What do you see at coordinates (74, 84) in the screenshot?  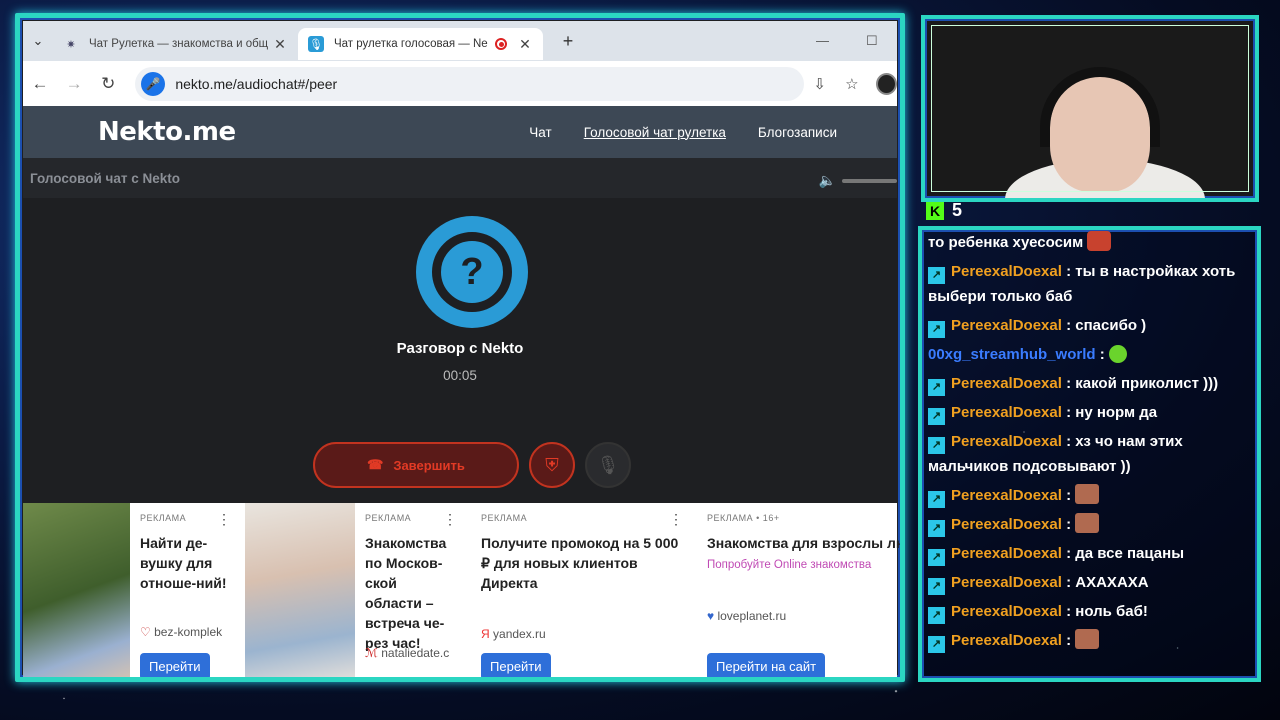 I see `forward-arrow-icon: →` at bounding box center [74, 84].